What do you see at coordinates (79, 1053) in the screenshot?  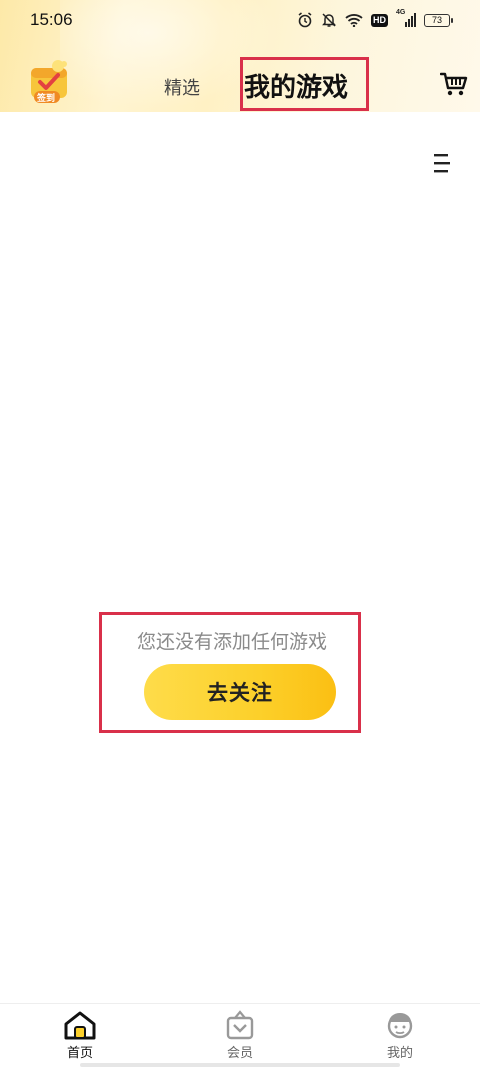 I see `nav-home-label: 首页` at bounding box center [79, 1053].